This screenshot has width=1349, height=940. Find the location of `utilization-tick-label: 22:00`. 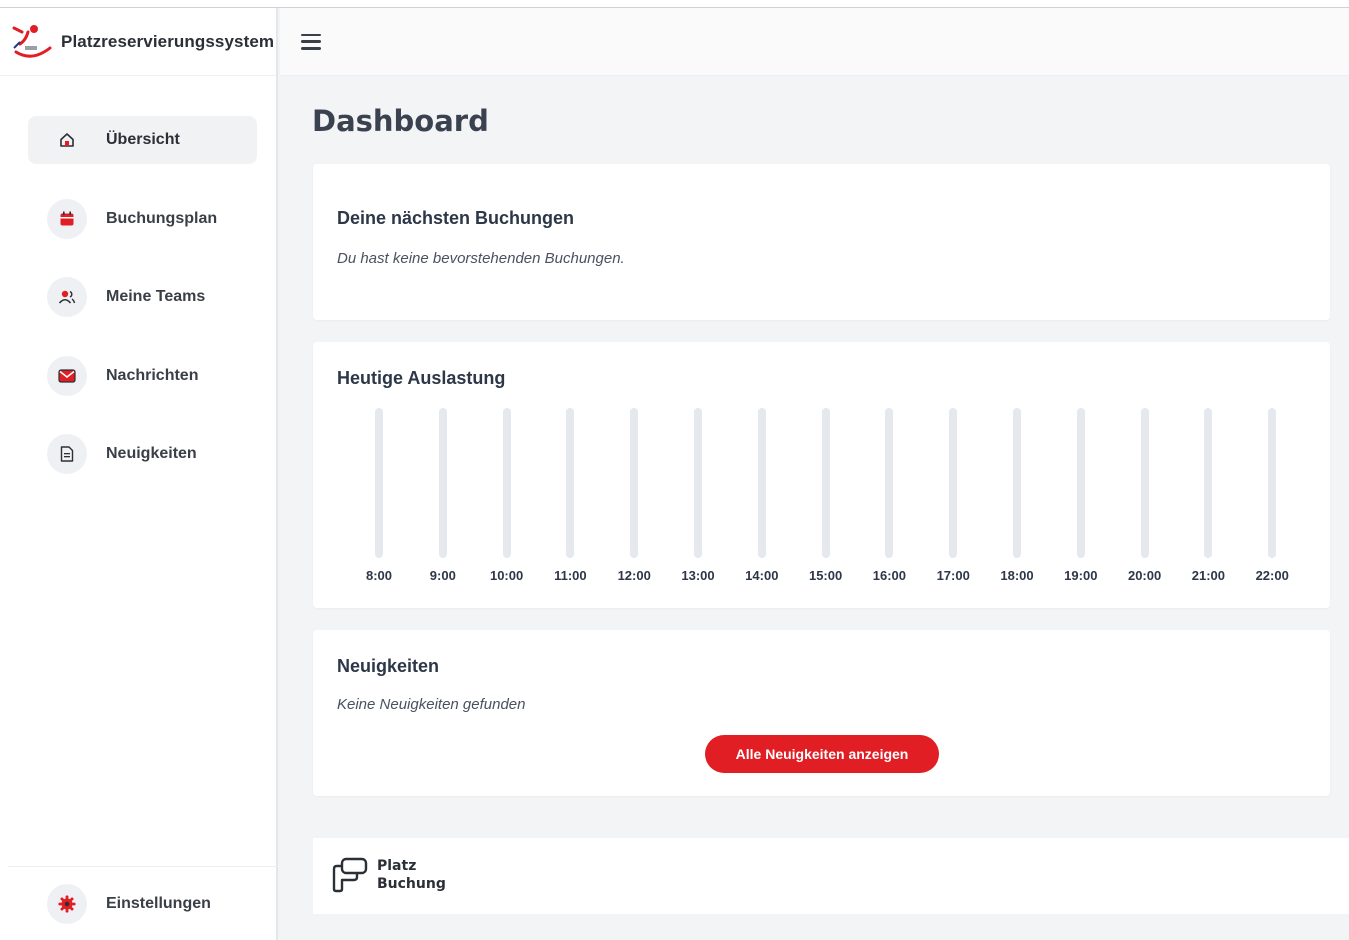

utilization-tick-label: 22:00 is located at coordinates (1272, 575).